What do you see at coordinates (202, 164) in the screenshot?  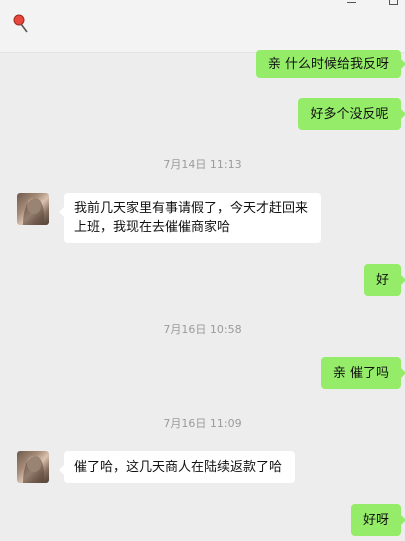 I see `timestamp: 7月14日 11:13` at bounding box center [202, 164].